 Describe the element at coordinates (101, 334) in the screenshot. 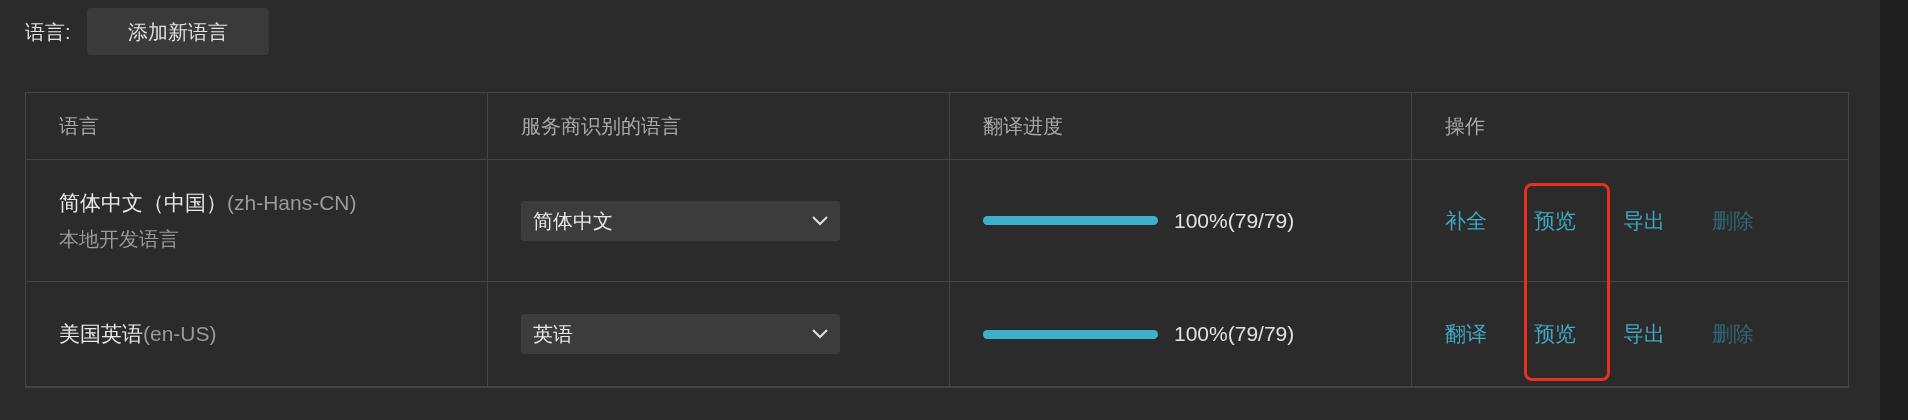

I see `language-name: 美国英语` at that location.